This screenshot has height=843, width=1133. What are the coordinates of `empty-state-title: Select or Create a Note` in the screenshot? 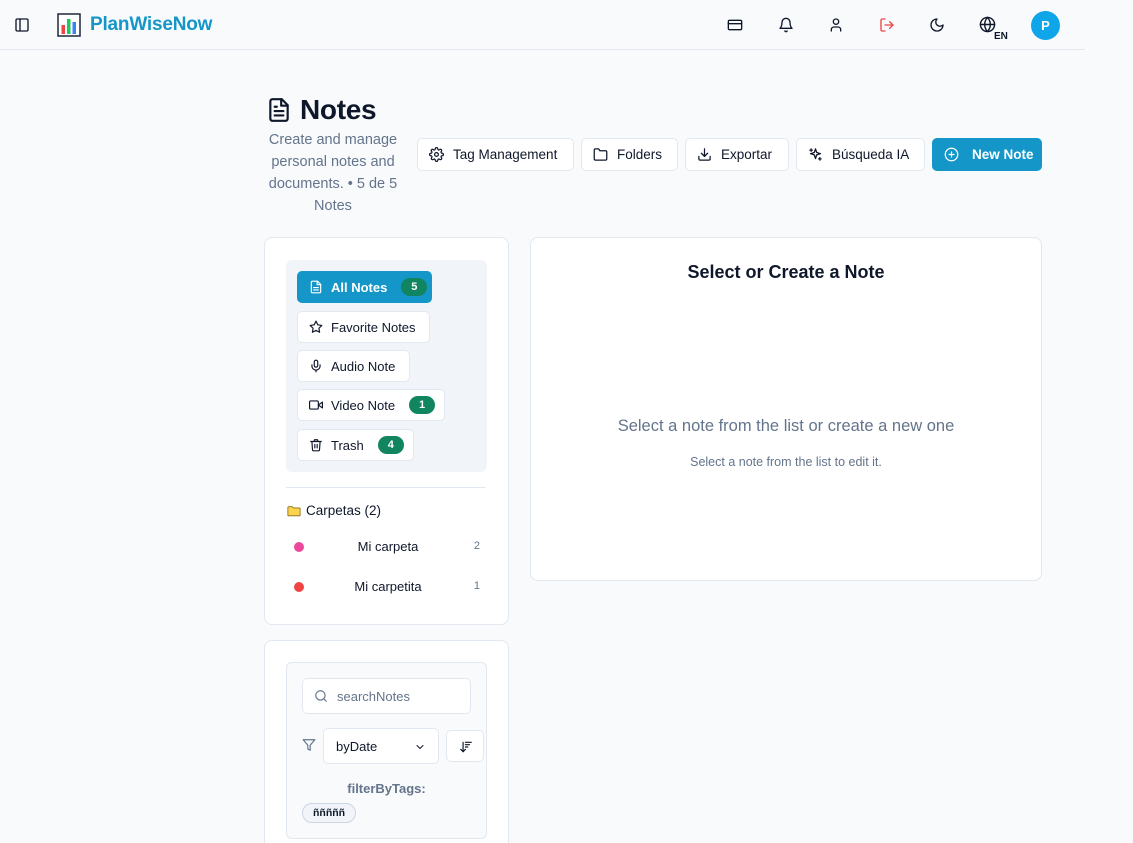 It's located at (786, 272).